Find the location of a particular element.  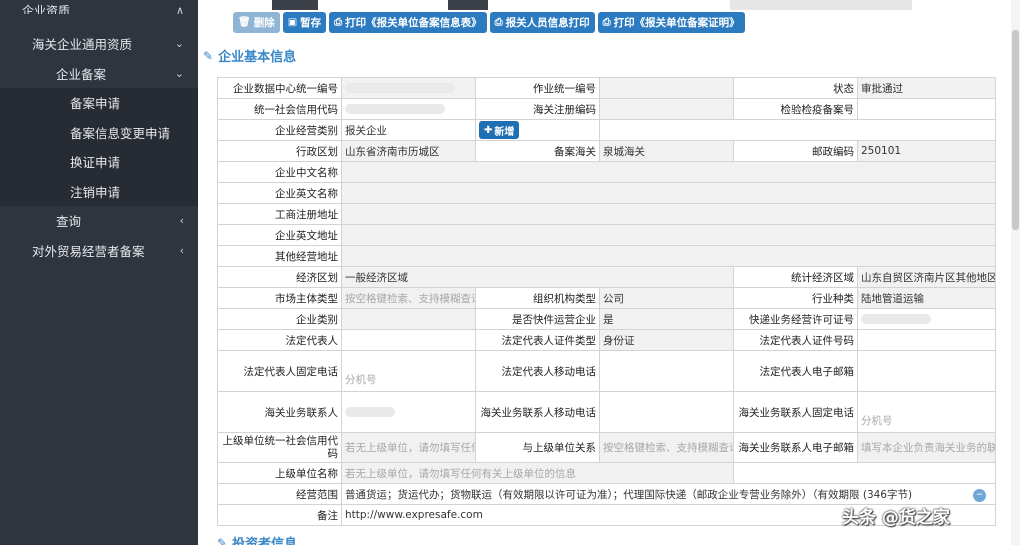

form-row: 企业英文名称 is located at coordinates (606, 193).